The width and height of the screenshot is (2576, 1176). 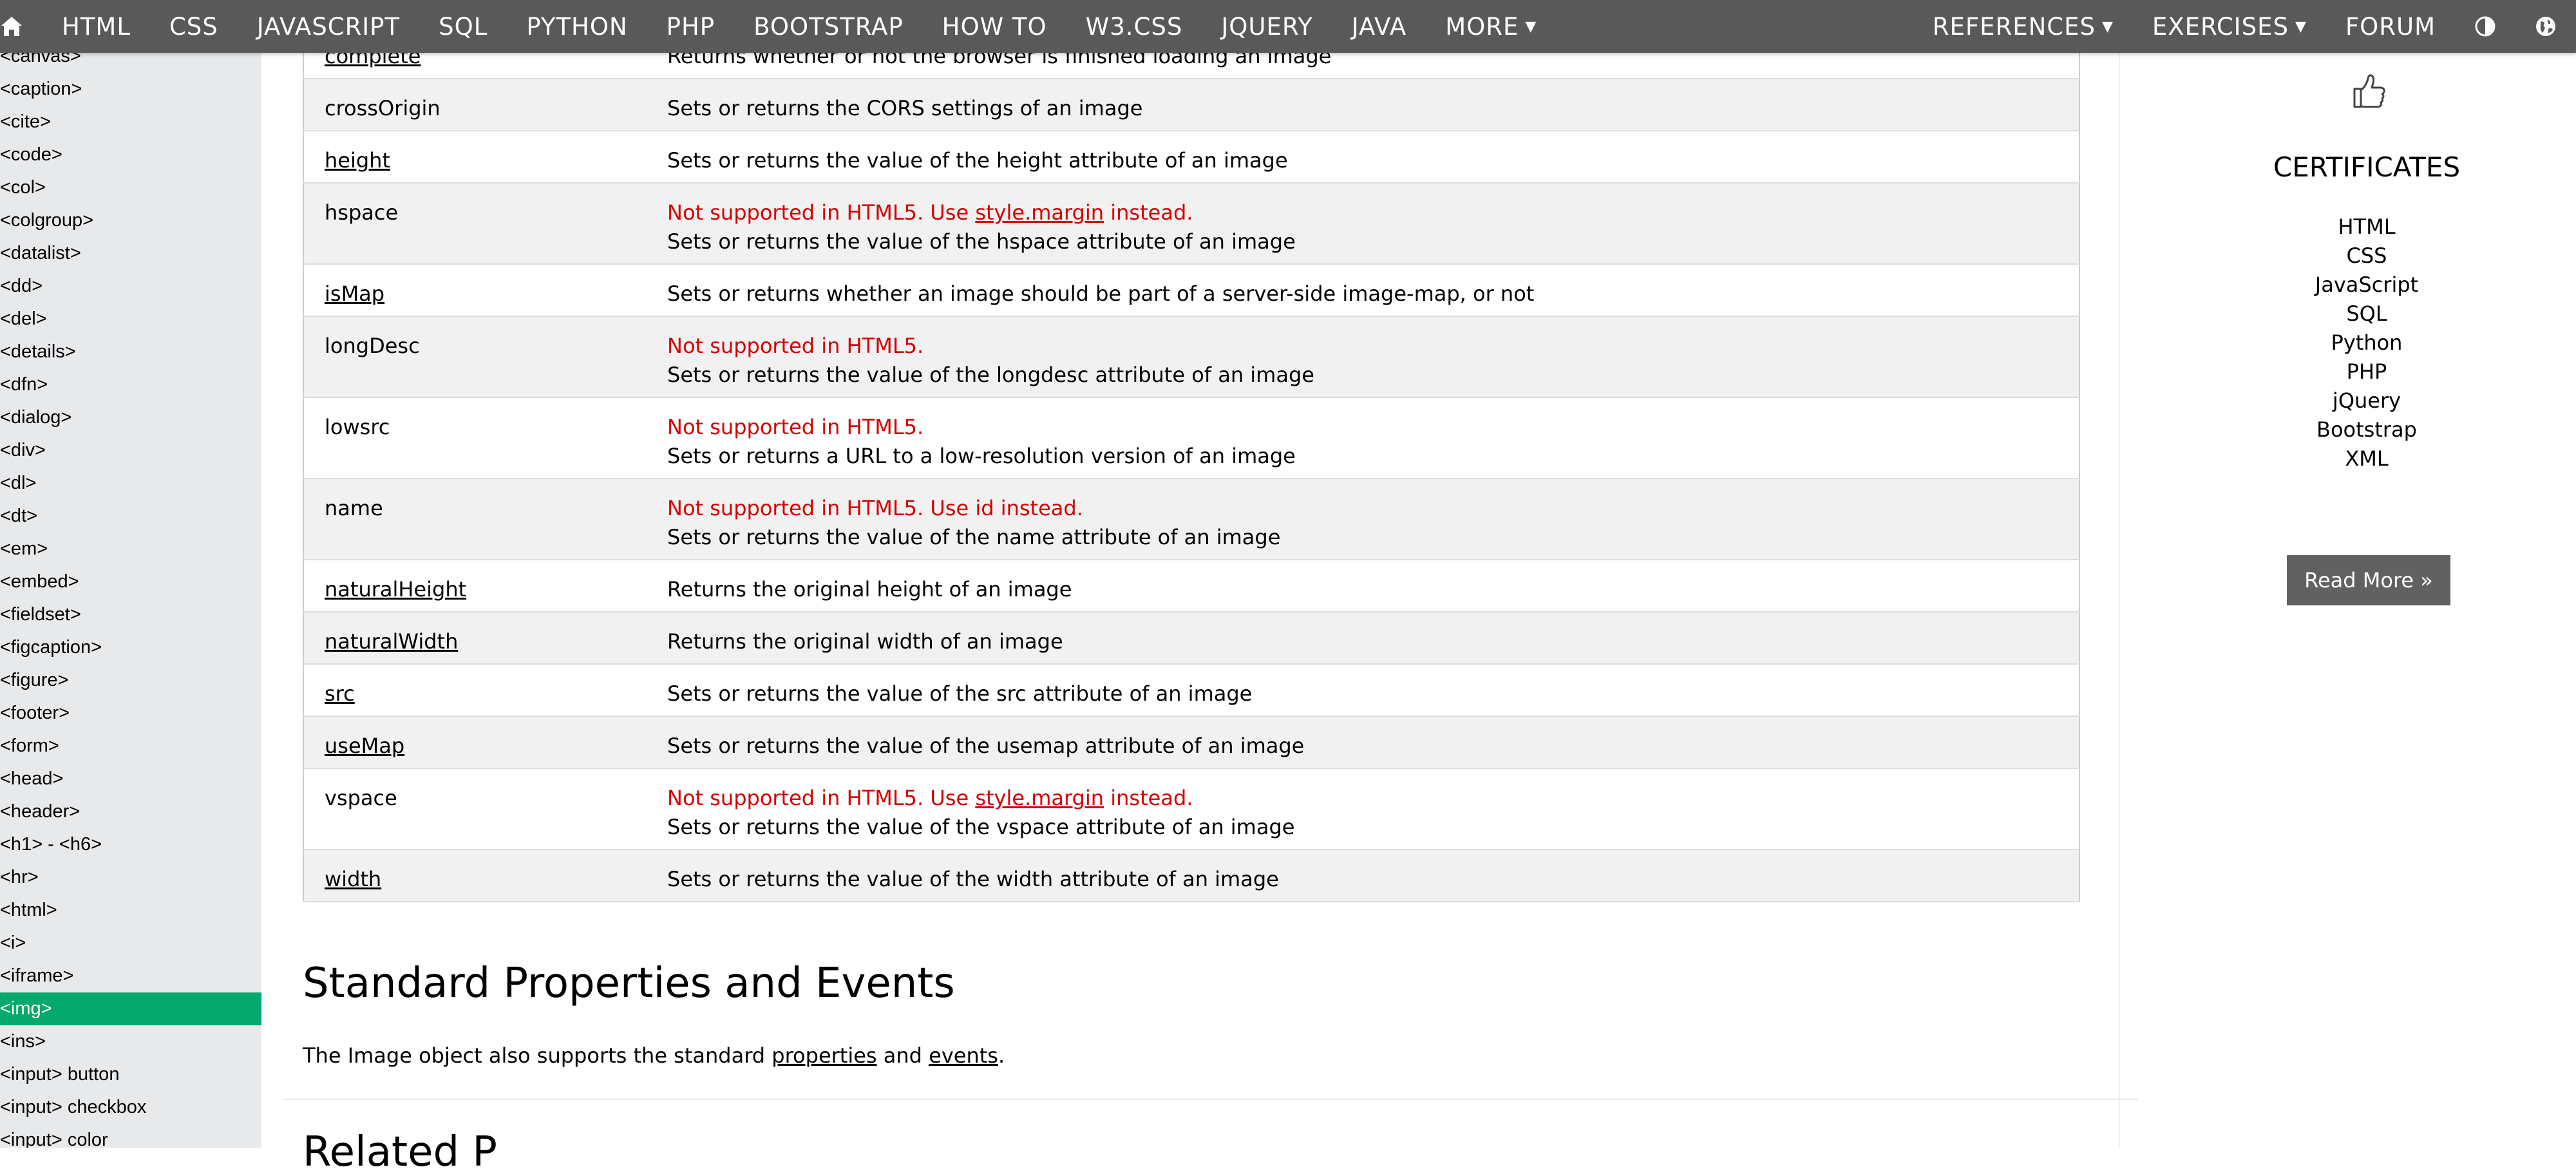 I want to click on certificate-link: SQL, so click(x=2347, y=313).